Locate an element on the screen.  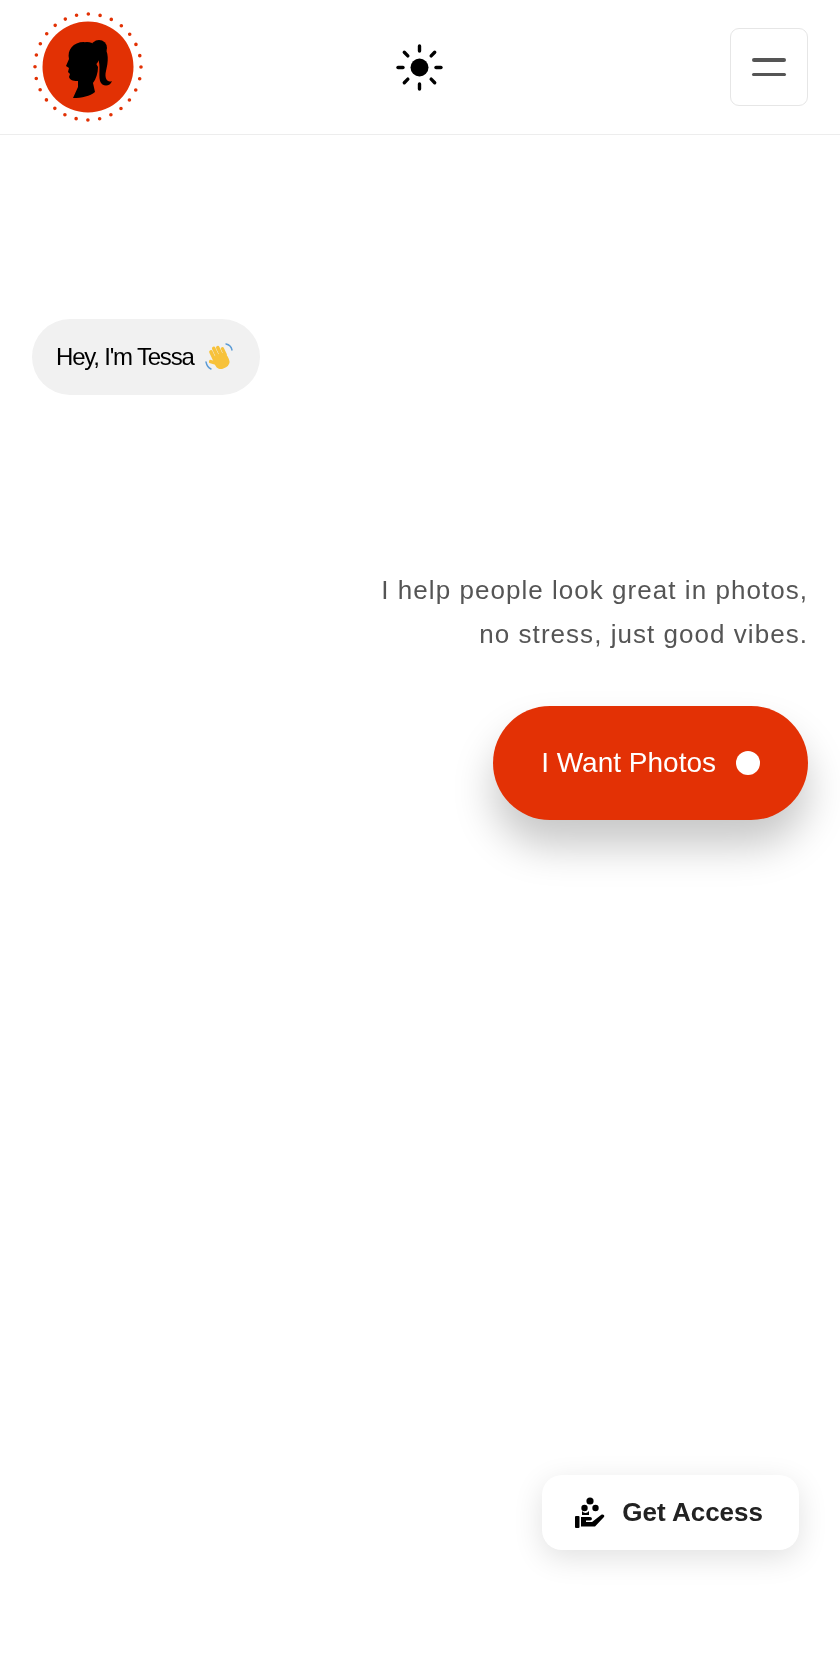
hand-with-dots-icon is located at coordinates (590, 1512).